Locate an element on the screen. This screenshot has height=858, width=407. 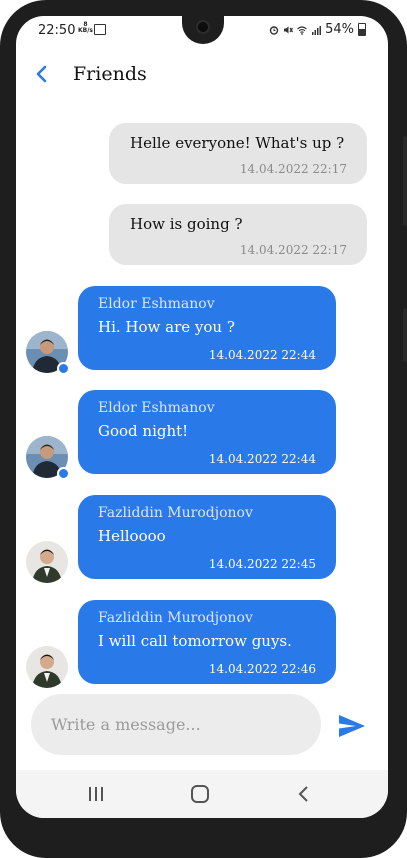
message-time: 14.04.2022 22:46 is located at coordinates (262, 669).